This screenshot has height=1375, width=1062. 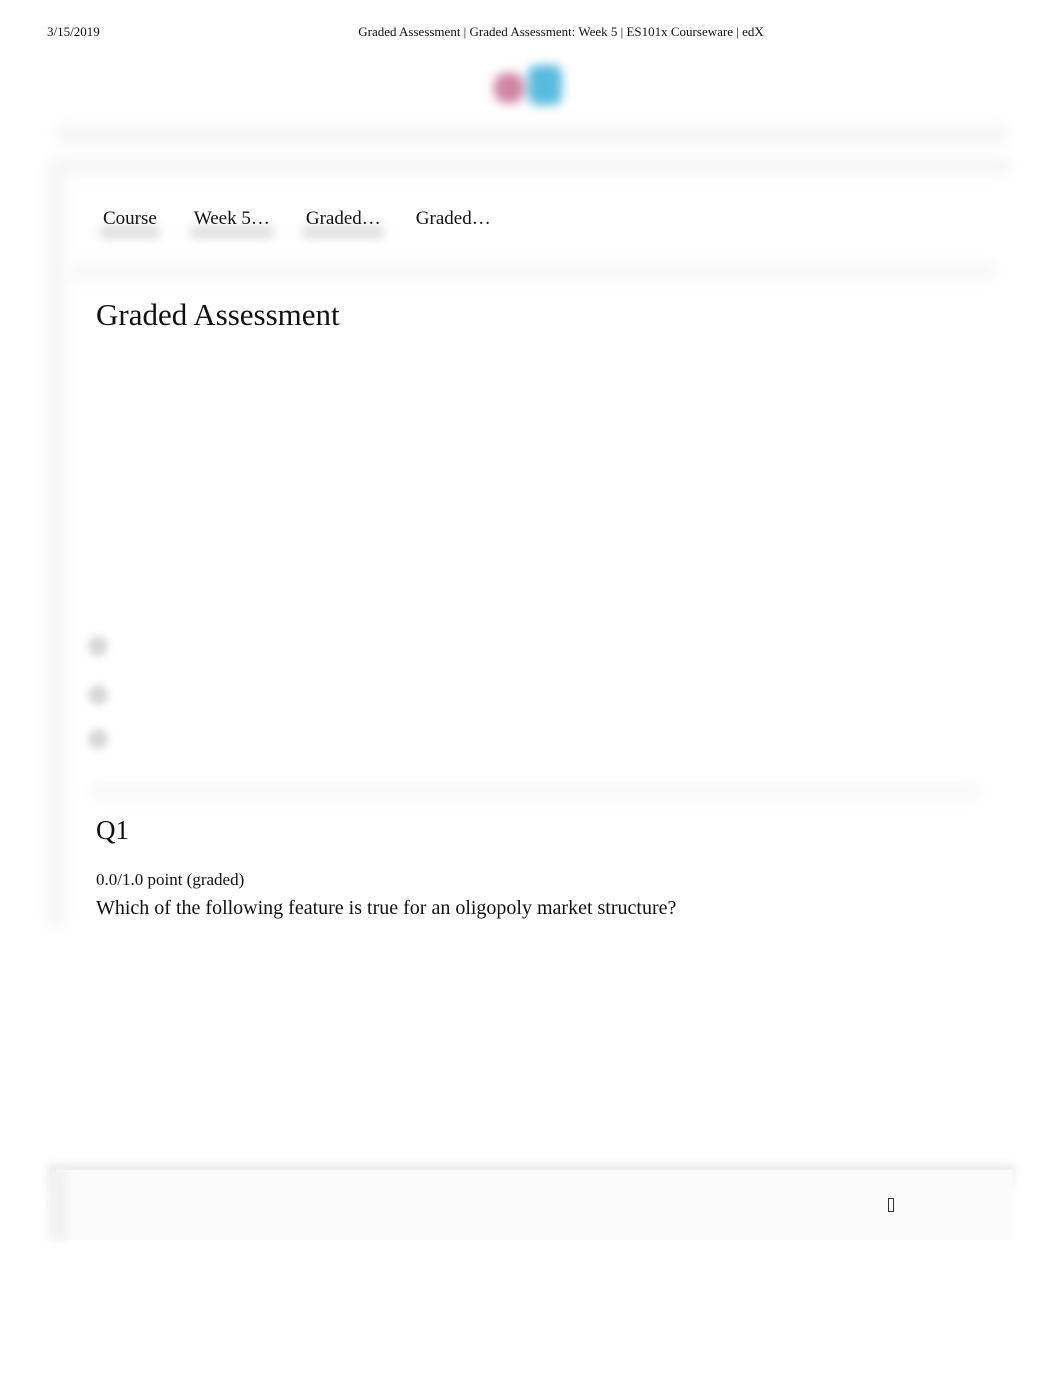 I want to click on notification-icon, so click(x=98, y=695).